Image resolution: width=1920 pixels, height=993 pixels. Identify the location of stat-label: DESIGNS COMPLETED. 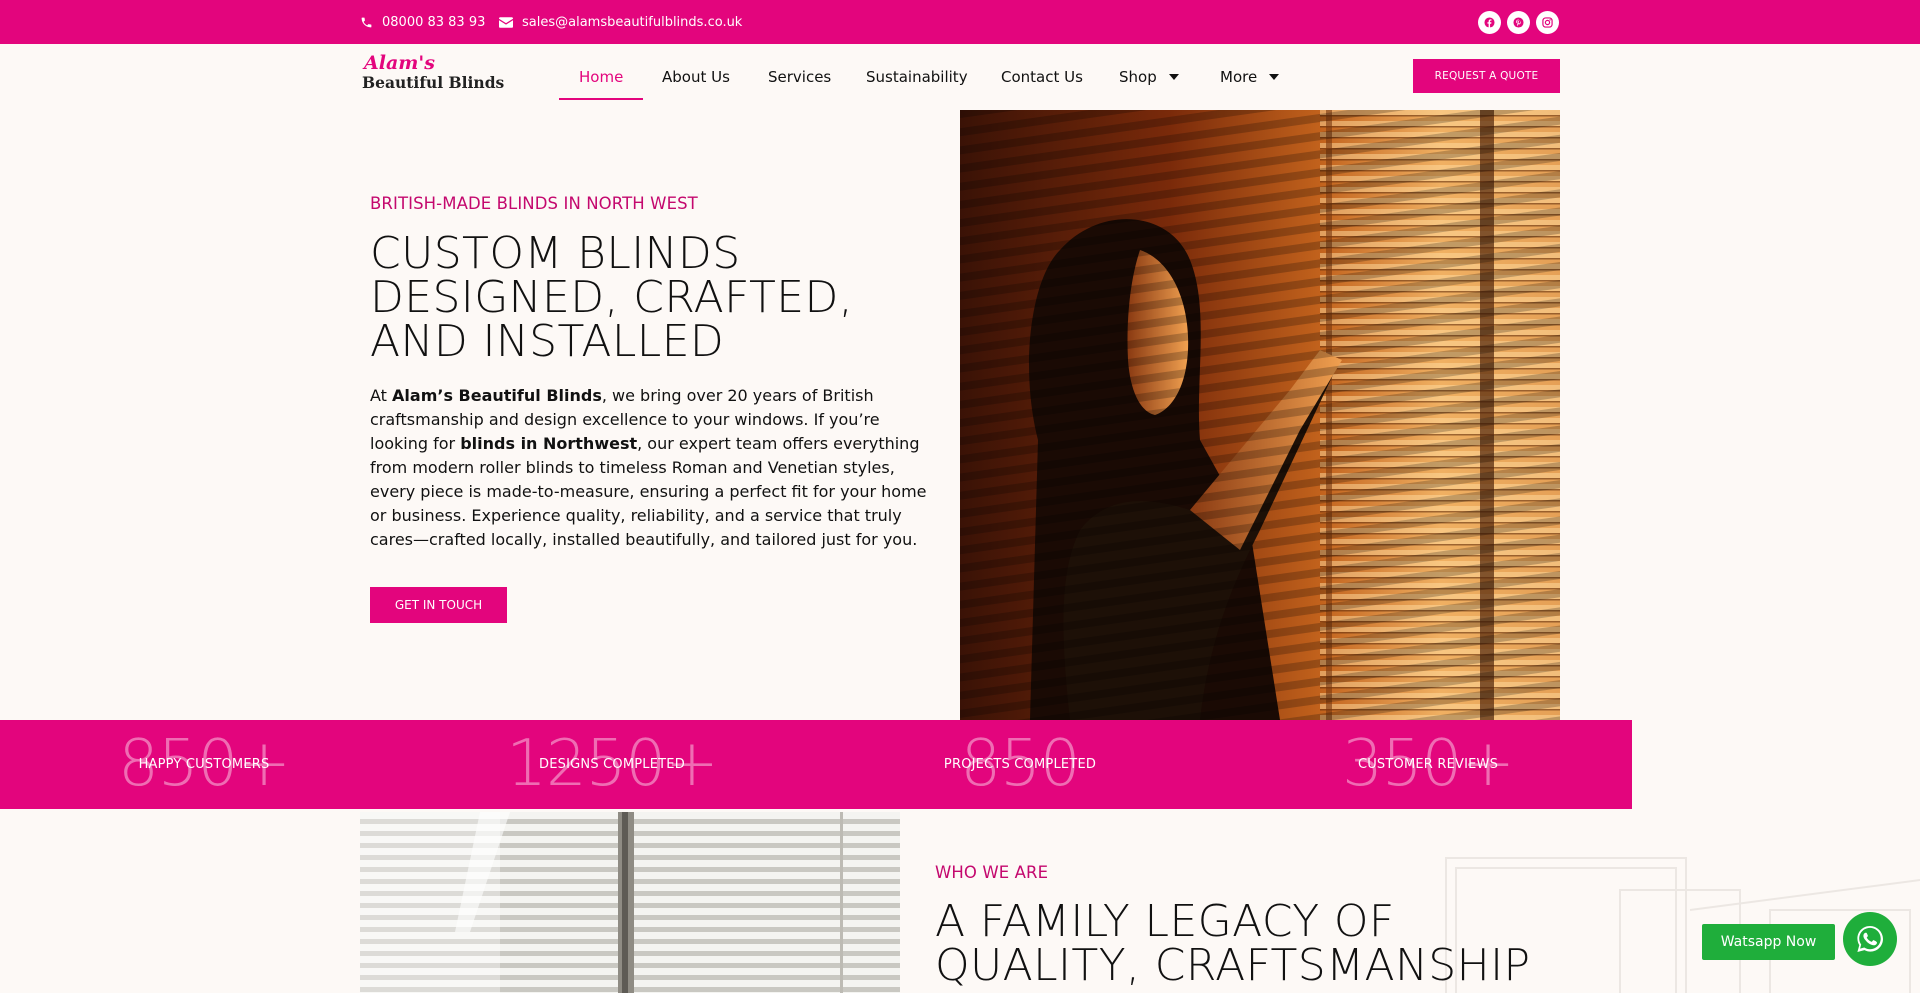
(612, 764).